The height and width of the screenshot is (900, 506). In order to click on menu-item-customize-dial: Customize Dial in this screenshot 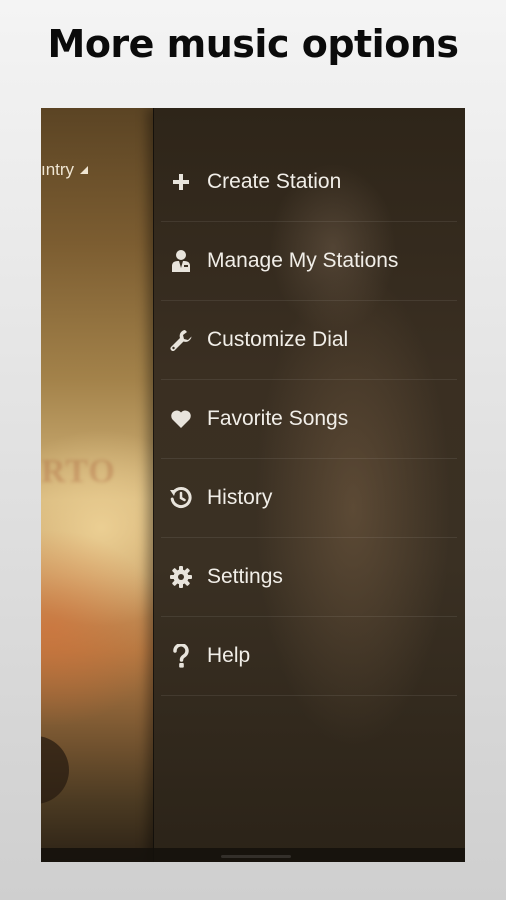, I will do `click(309, 340)`.